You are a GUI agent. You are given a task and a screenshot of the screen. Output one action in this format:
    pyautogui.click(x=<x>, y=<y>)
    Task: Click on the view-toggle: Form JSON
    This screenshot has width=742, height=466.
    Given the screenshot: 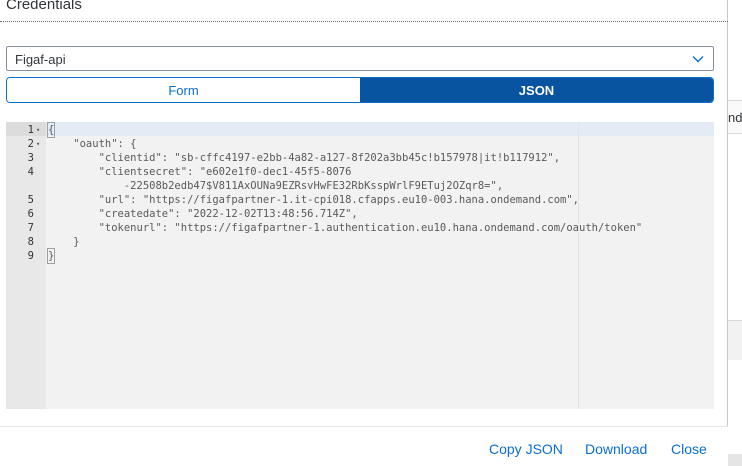 What is the action you would take?
    pyautogui.click(x=360, y=90)
    